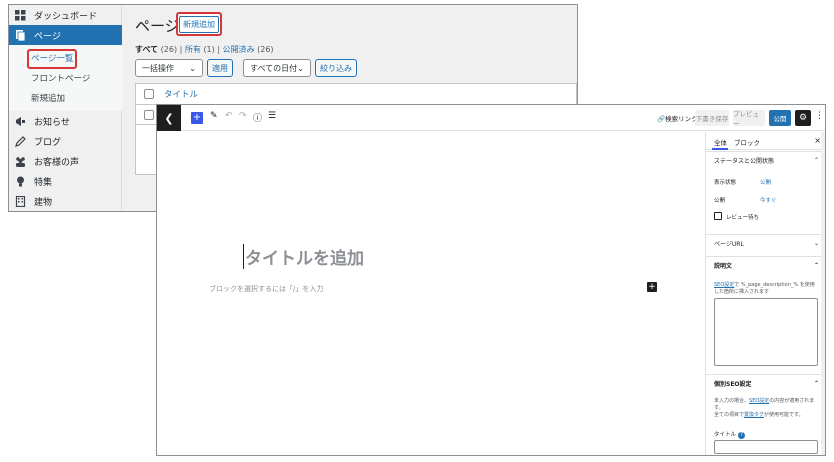  What do you see at coordinates (743, 218) in the screenshot?
I see `pending-review-label: レビュー待ち` at bounding box center [743, 218].